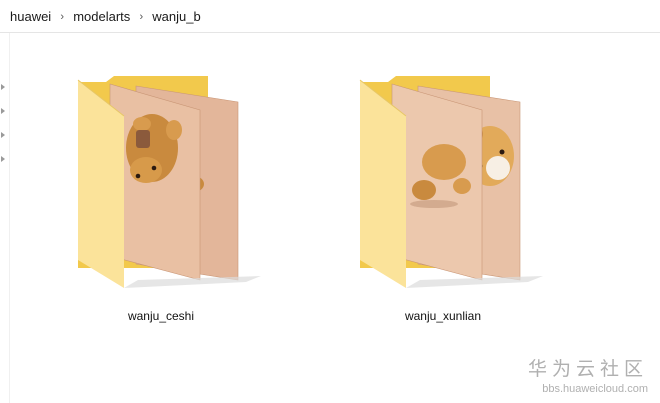 The image size is (660, 403). I want to click on breadcrumb: huawei › modelarts › wanju_b, so click(102, 16).